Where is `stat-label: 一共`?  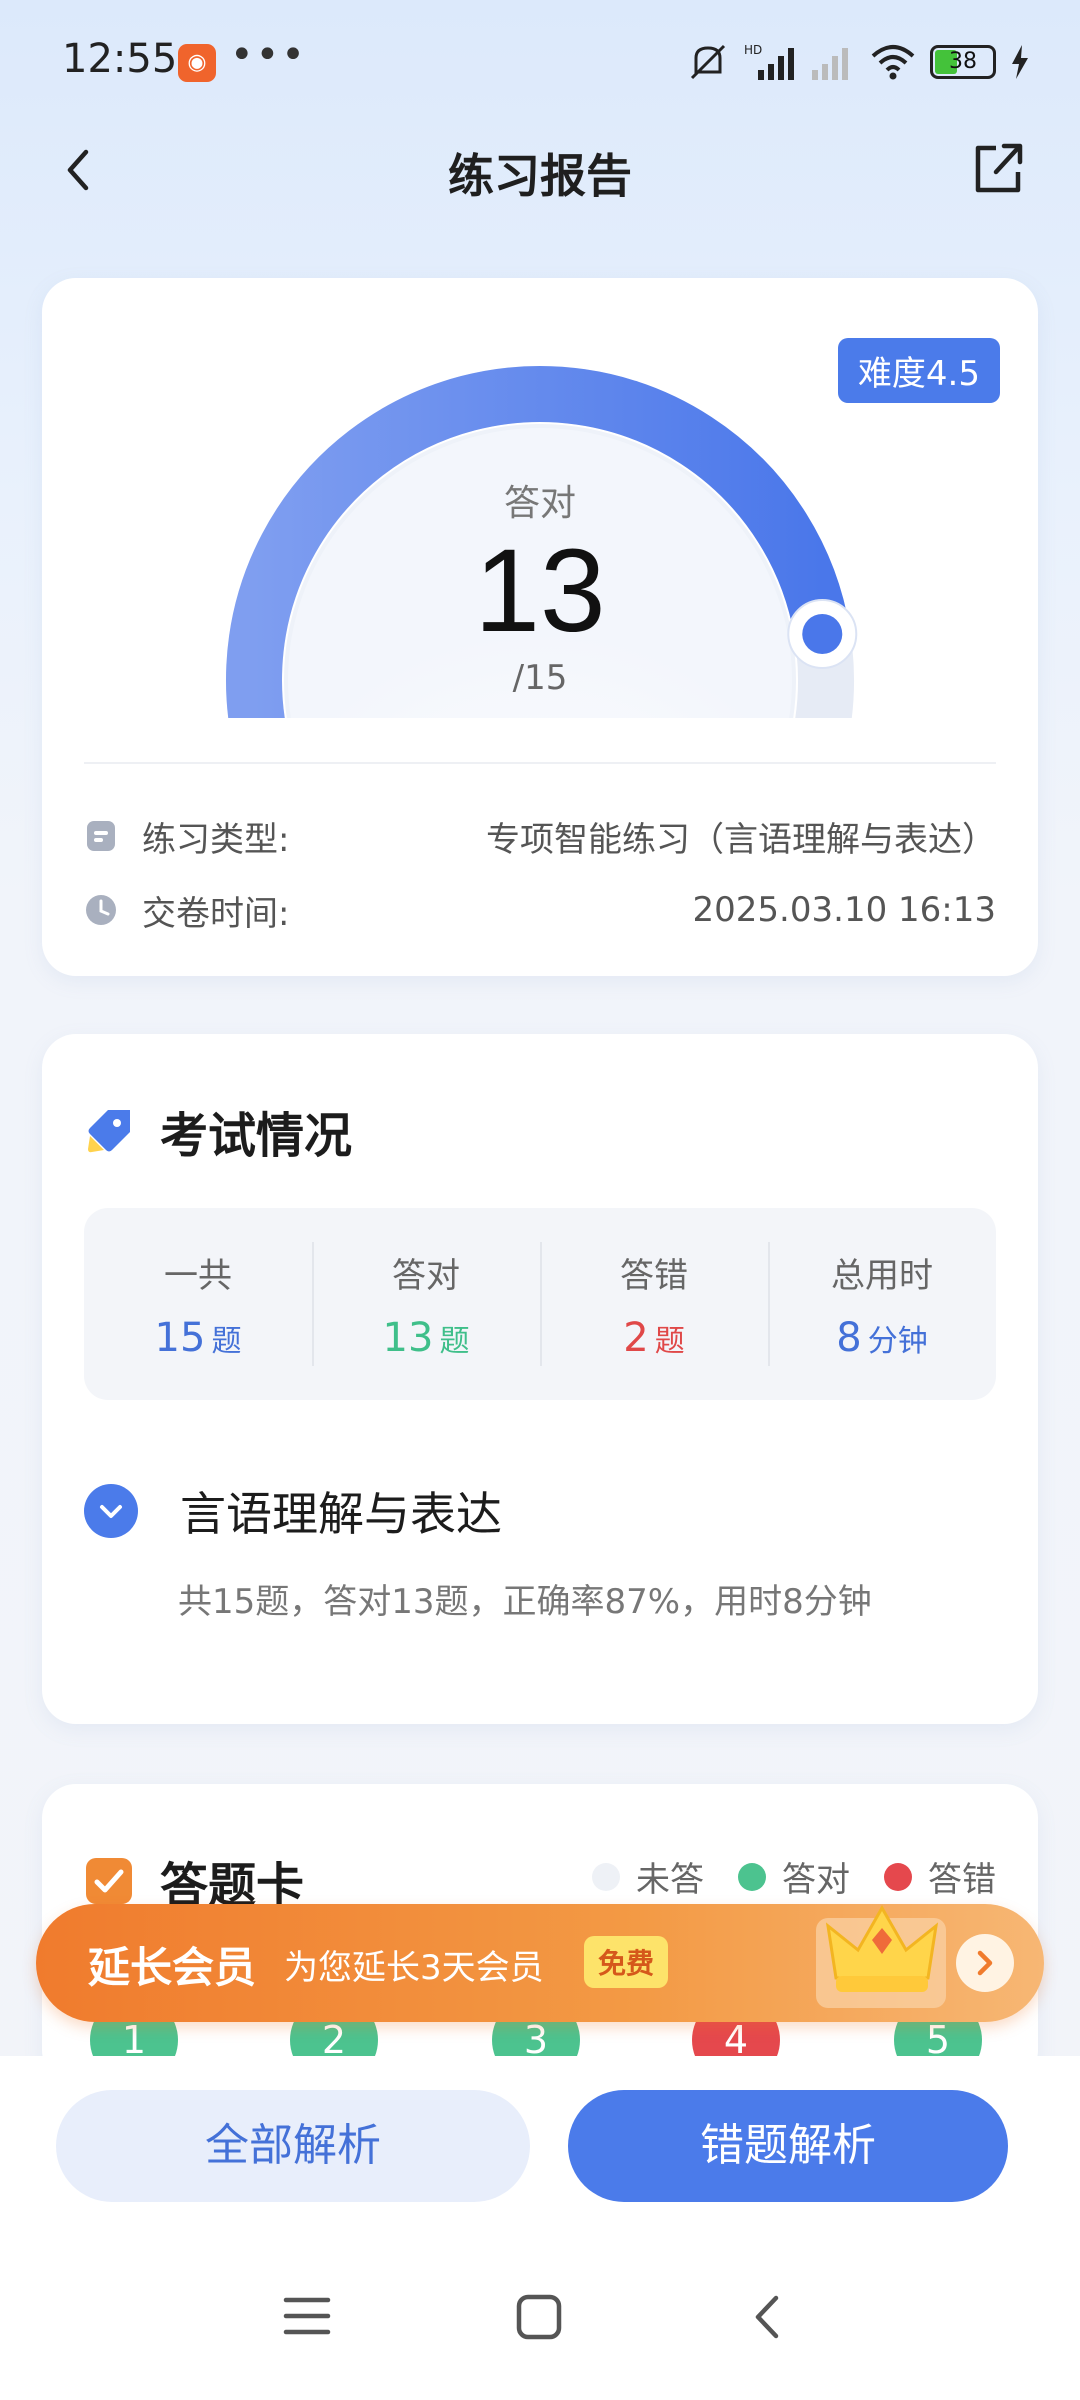
stat-label: 一共 is located at coordinates (198, 1275).